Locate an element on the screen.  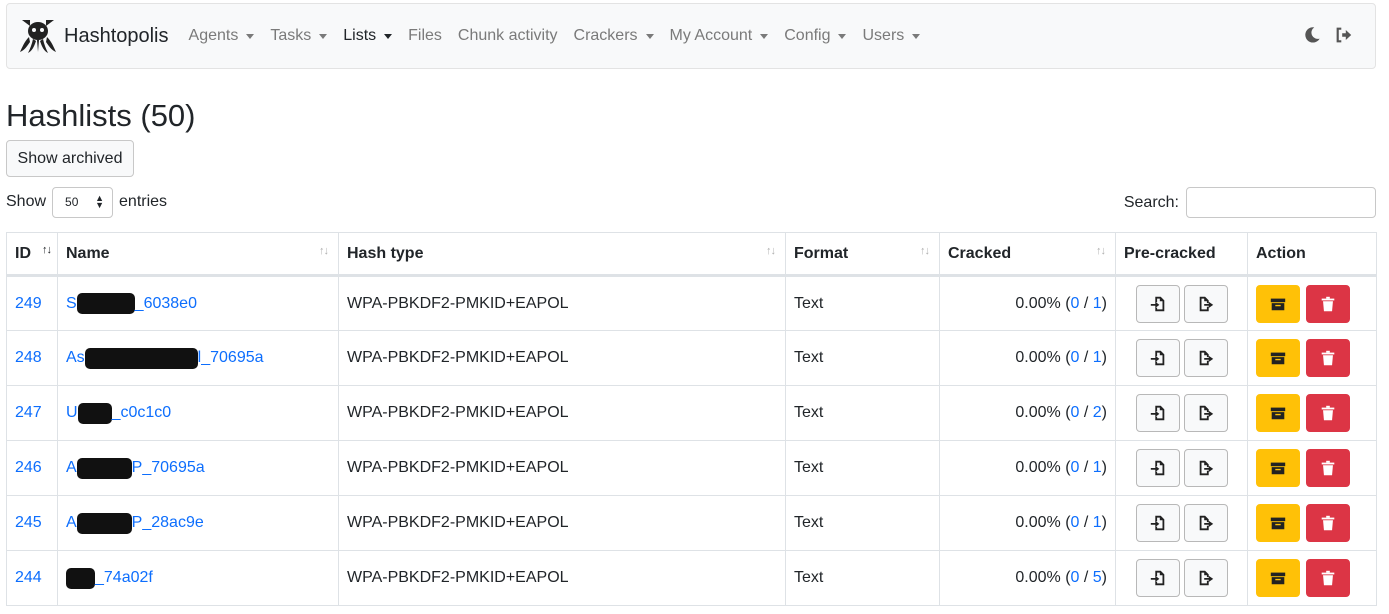
hashlist-name-link: A P_70695a is located at coordinates (135, 468).